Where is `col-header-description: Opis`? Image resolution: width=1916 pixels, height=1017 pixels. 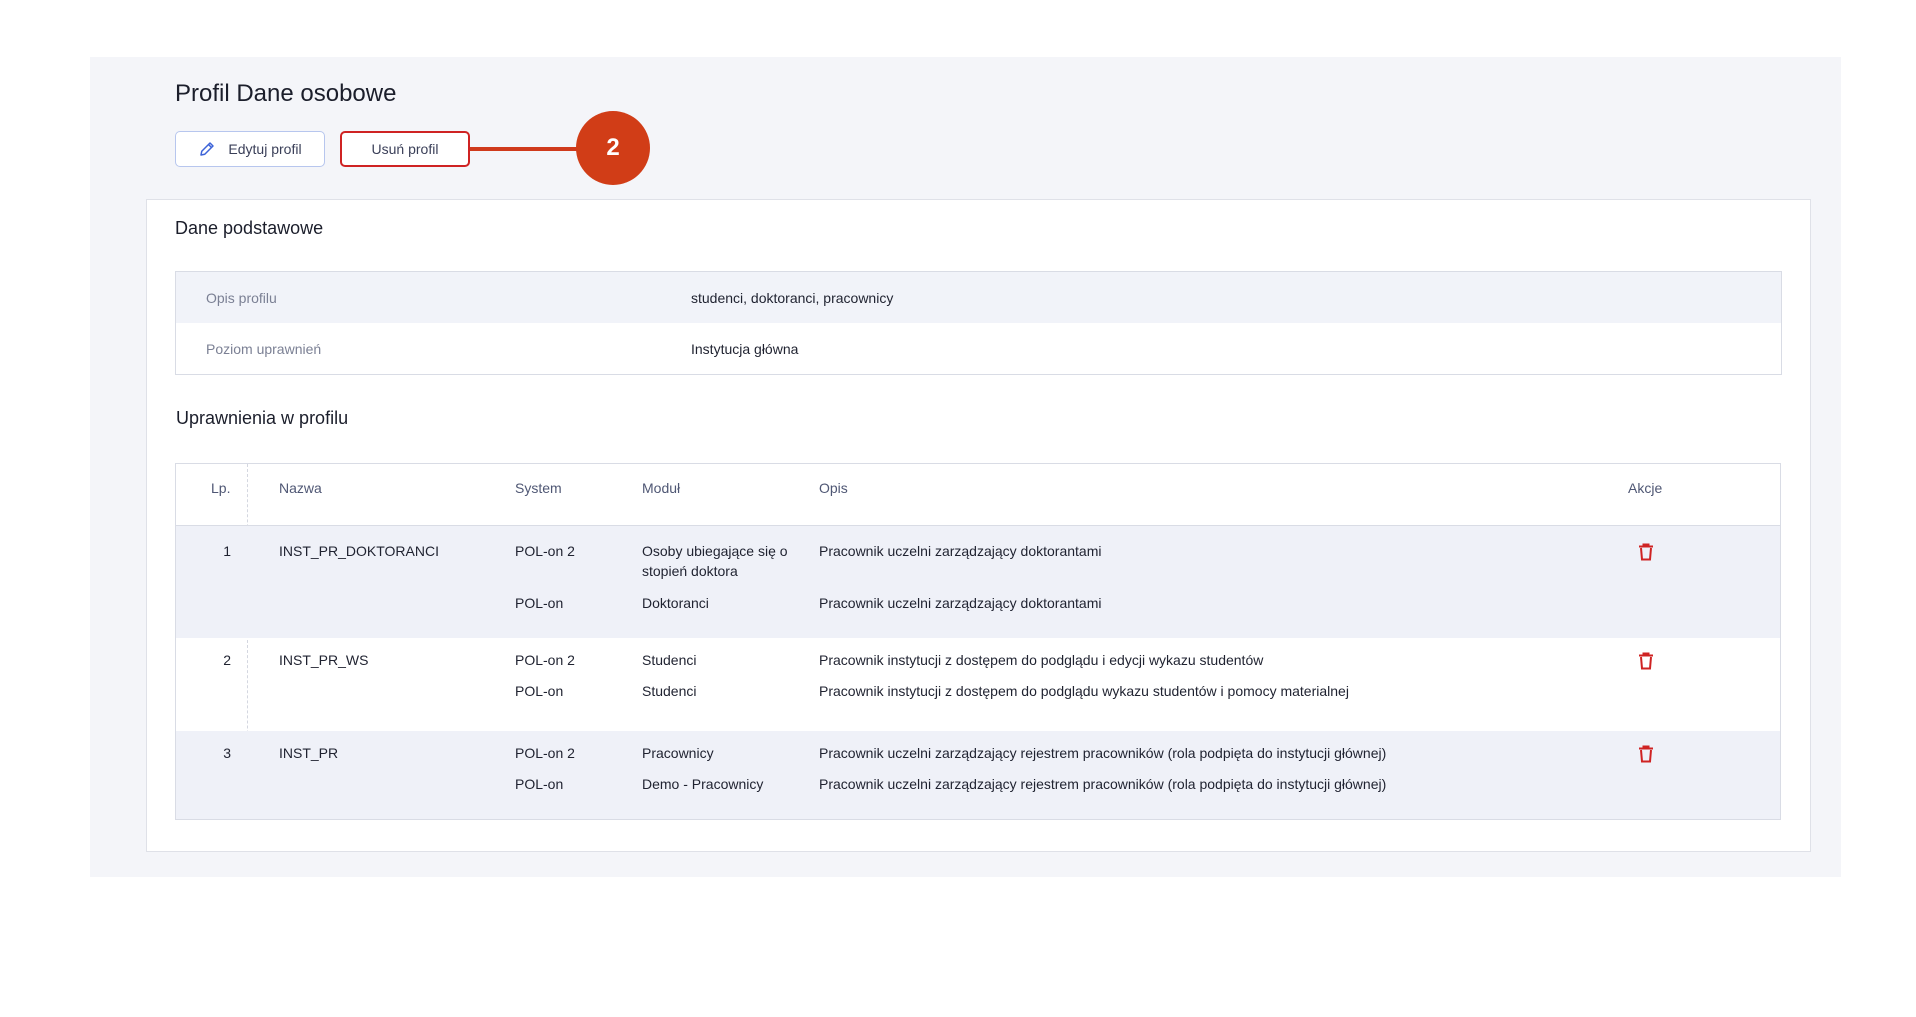
col-header-description: Opis is located at coordinates (833, 488).